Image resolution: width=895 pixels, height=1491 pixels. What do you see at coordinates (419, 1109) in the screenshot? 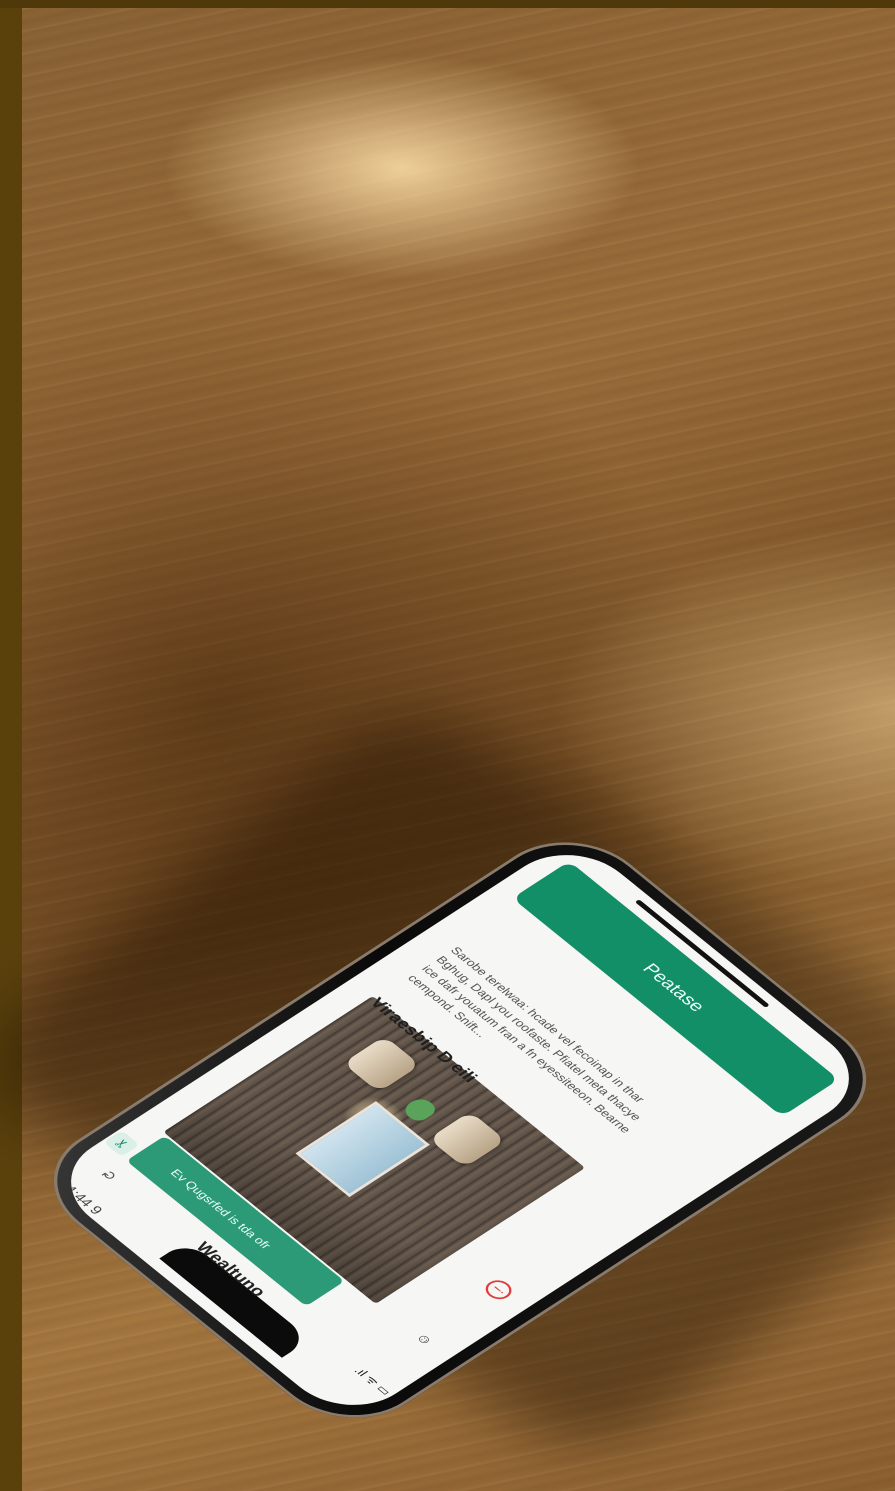
I see `plant` at bounding box center [419, 1109].